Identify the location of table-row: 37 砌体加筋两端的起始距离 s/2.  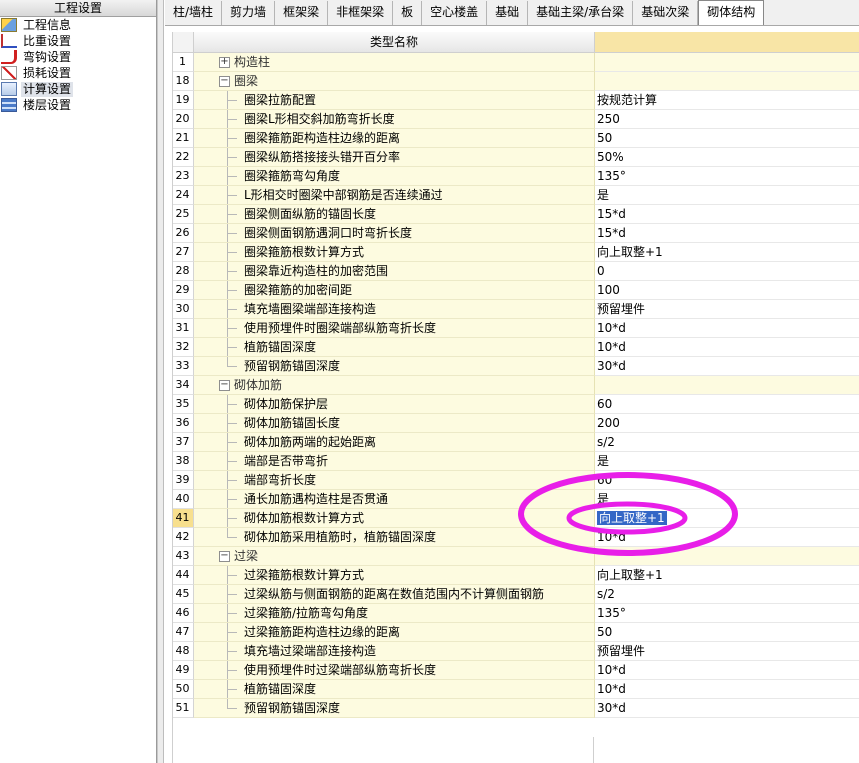
(515, 442).